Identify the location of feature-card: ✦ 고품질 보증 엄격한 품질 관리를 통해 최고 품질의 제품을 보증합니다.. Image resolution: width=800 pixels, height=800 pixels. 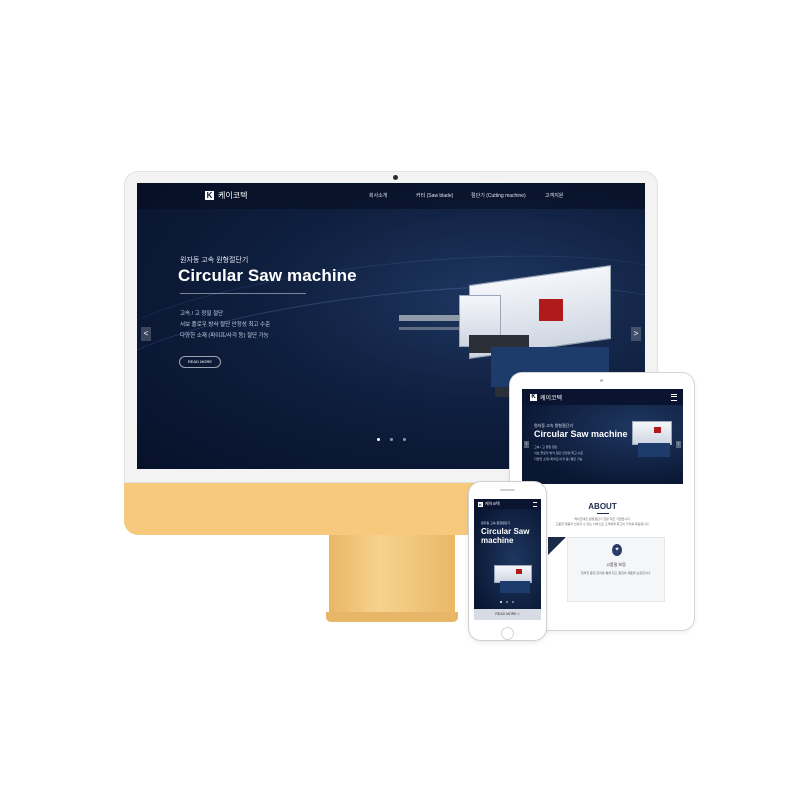
(616, 569).